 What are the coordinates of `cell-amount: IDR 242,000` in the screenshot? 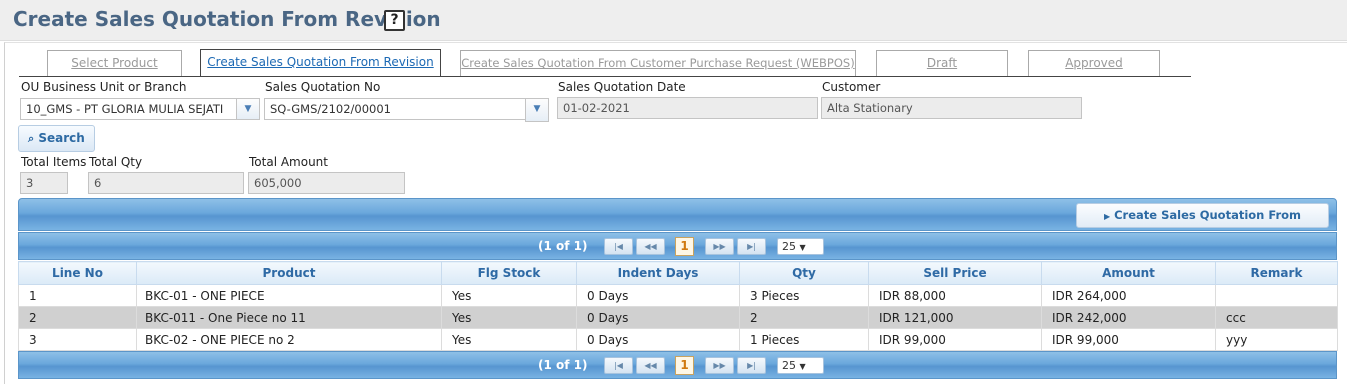 It's located at (1128, 317).